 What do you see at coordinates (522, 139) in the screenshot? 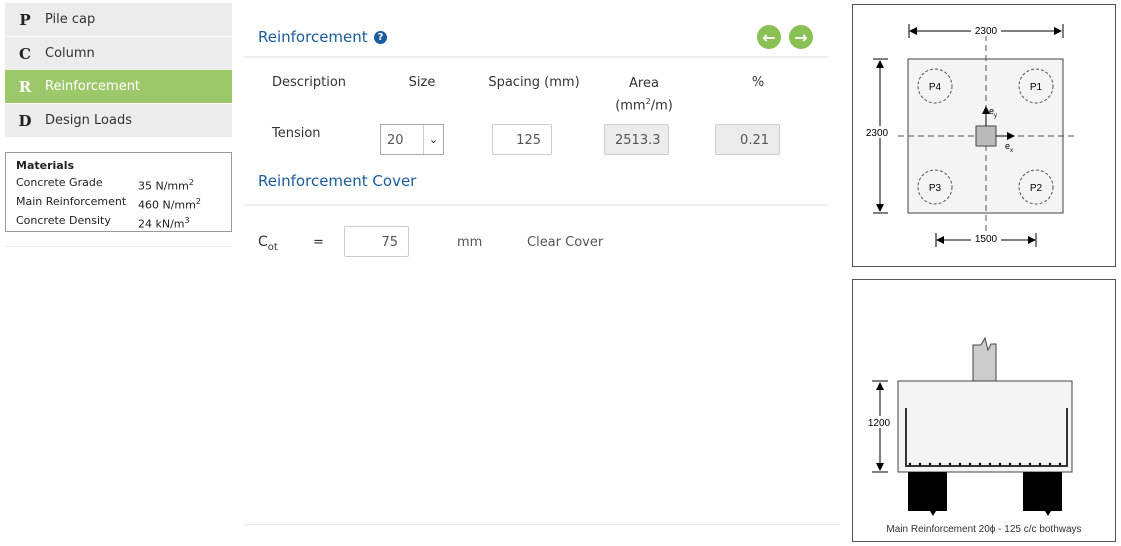
I see `spacing-input: 125` at bounding box center [522, 139].